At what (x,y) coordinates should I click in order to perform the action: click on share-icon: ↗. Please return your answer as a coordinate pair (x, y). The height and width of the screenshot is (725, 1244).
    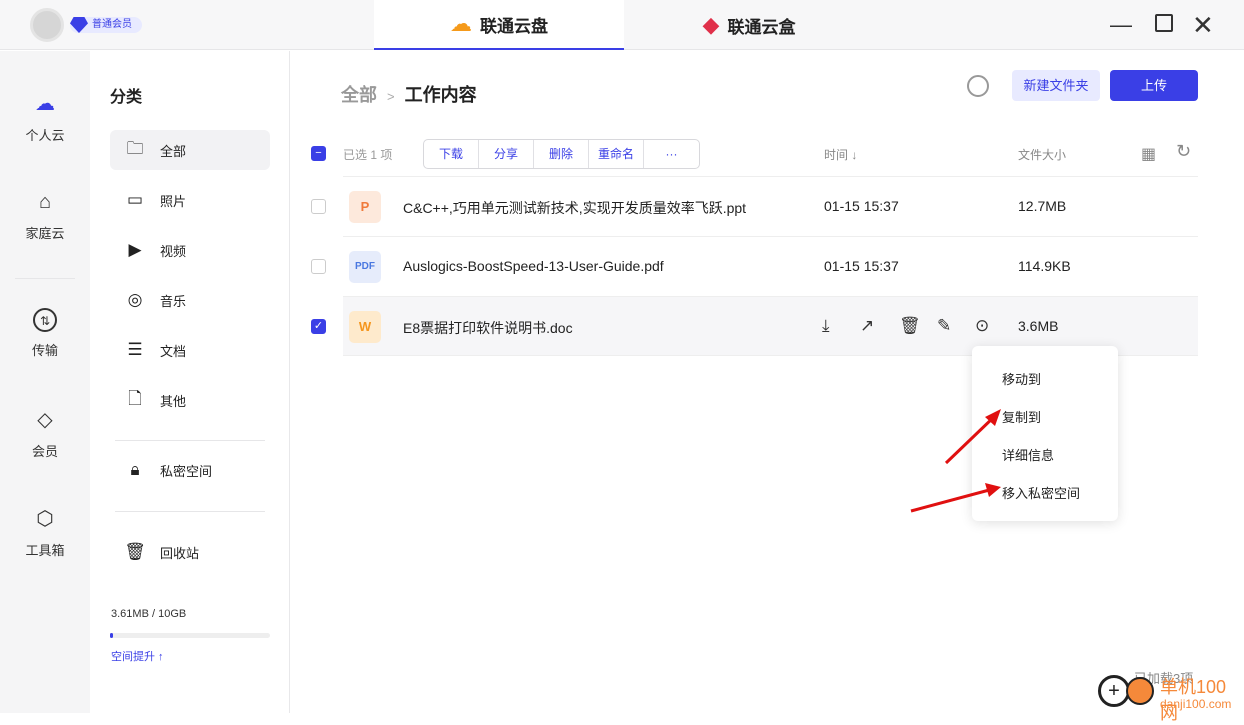
    Looking at the image, I should click on (867, 326).